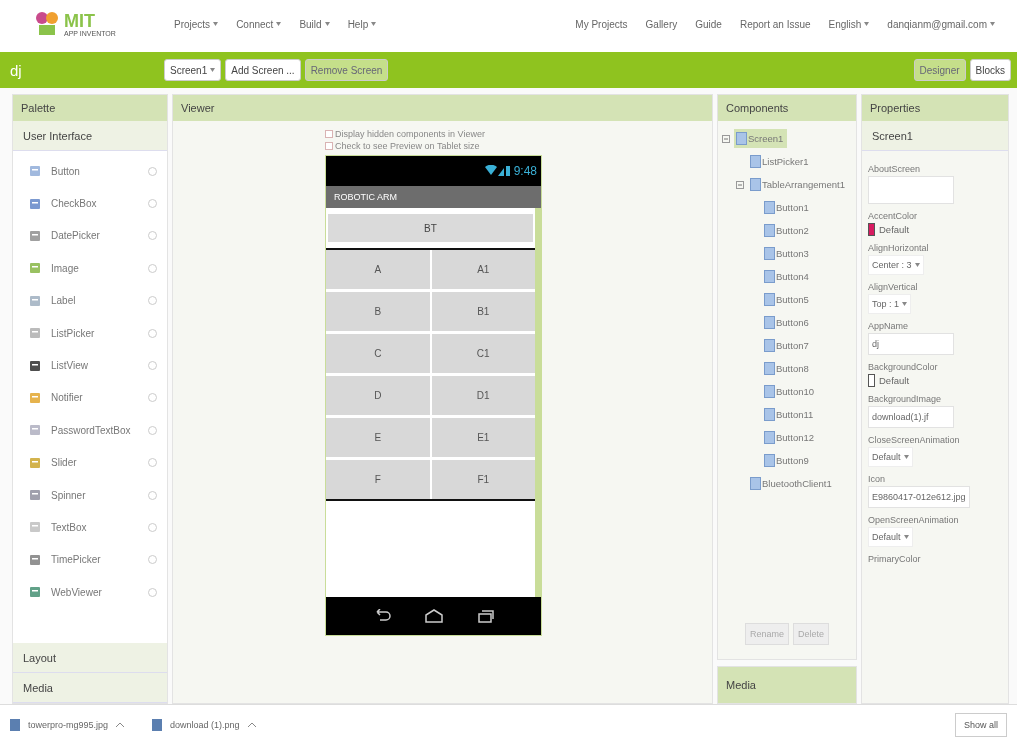 The width and height of the screenshot is (1017, 744). Describe the element at coordinates (790, 414) in the screenshot. I see `tree-item: Button11` at that location.